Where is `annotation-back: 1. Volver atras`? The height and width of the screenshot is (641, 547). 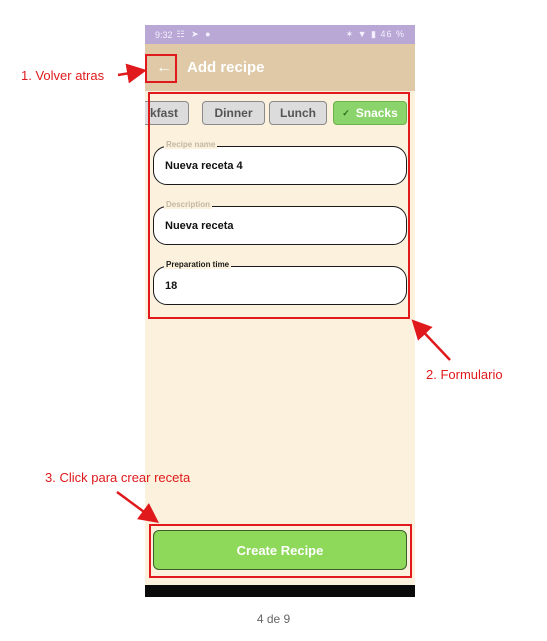 annotation-back: 1. Volver atras is located at coordinates (63, 75).